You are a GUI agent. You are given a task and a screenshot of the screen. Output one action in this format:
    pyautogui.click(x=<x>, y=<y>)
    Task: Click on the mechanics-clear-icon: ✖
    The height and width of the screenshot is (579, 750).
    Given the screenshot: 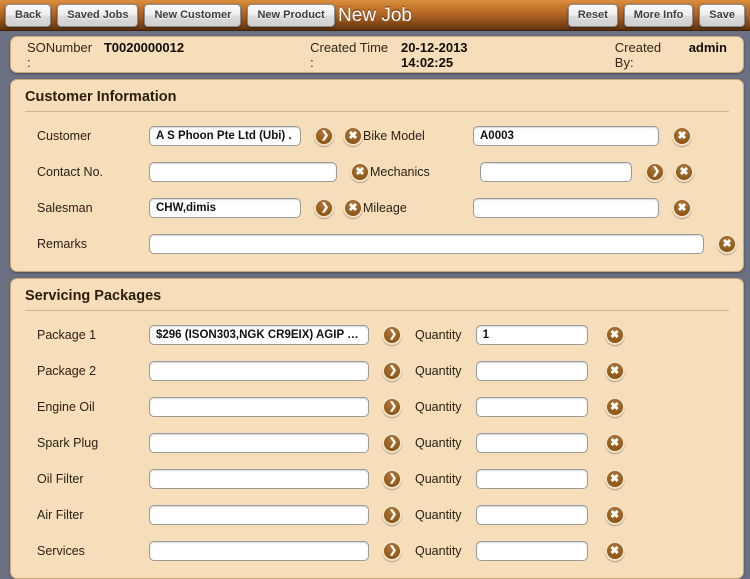 What is the action you would take?
    pyautogui.click(x=684, y=172)
    